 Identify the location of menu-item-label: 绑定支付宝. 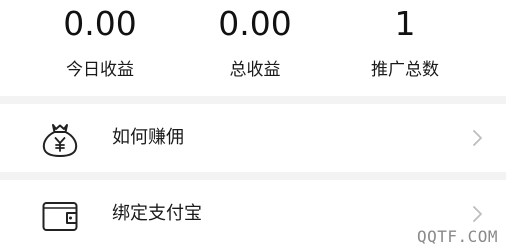
(157, 213).